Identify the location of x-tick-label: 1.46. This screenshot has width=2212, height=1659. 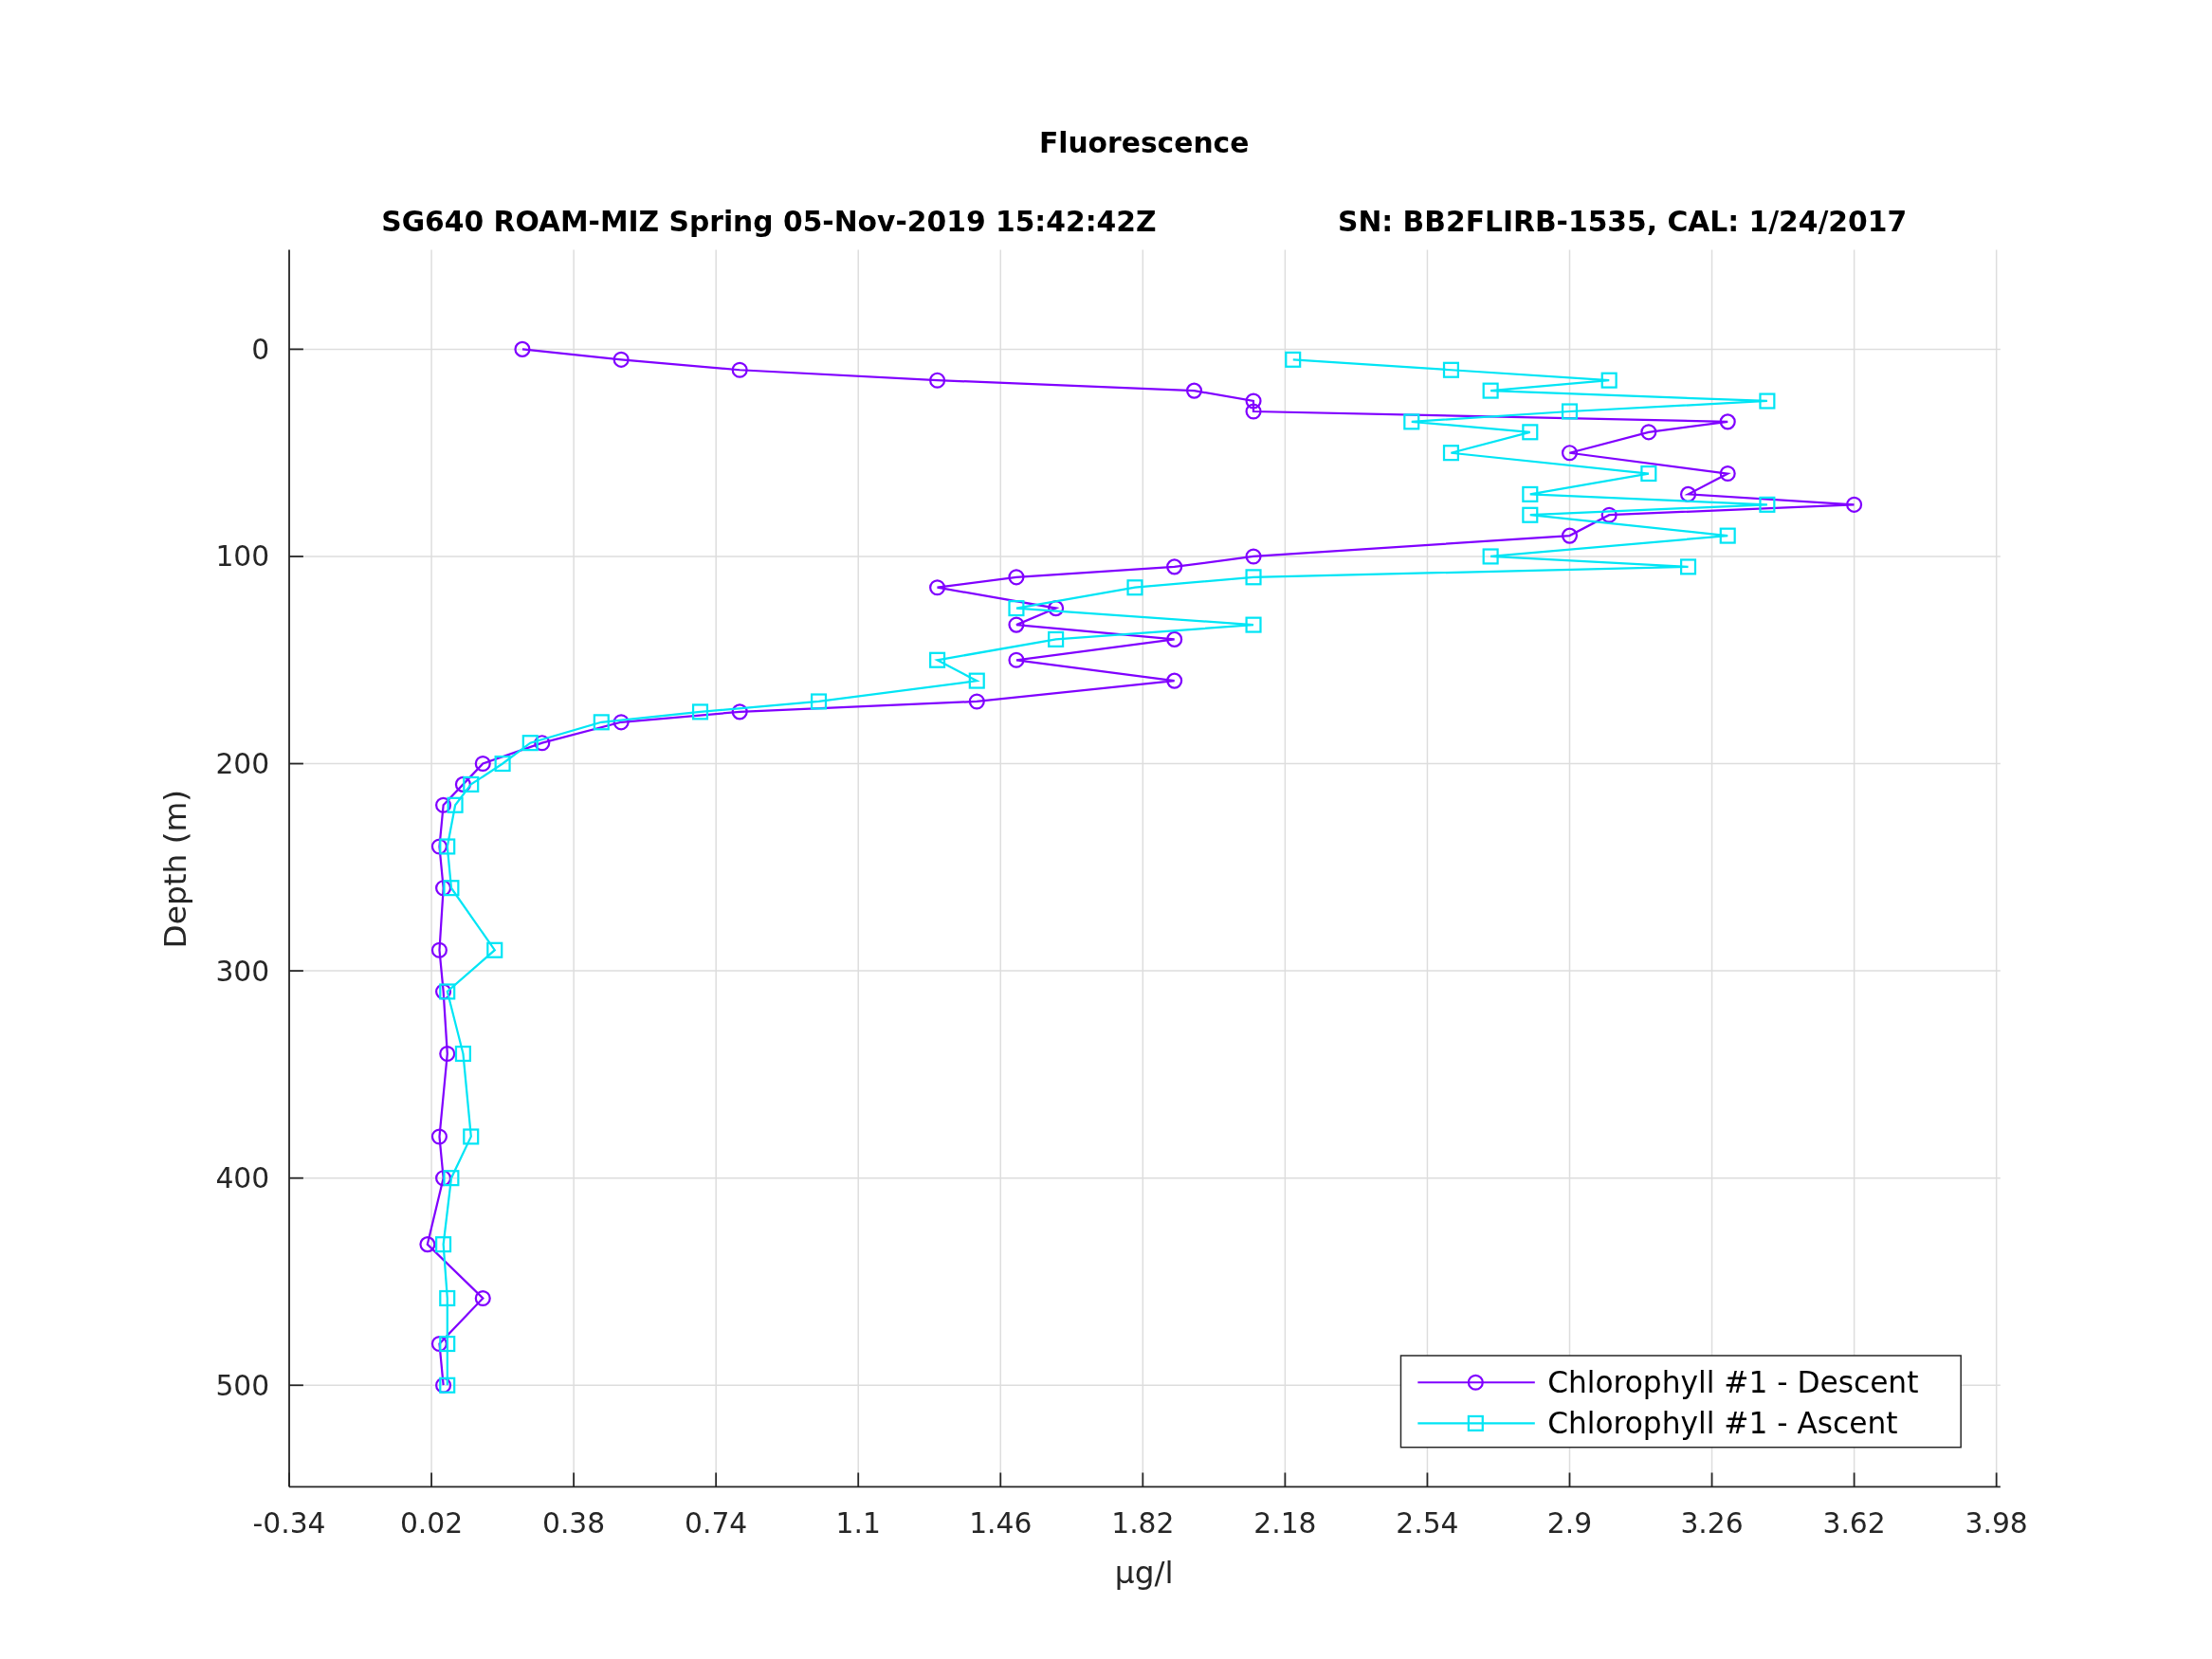
(1001, 1523).